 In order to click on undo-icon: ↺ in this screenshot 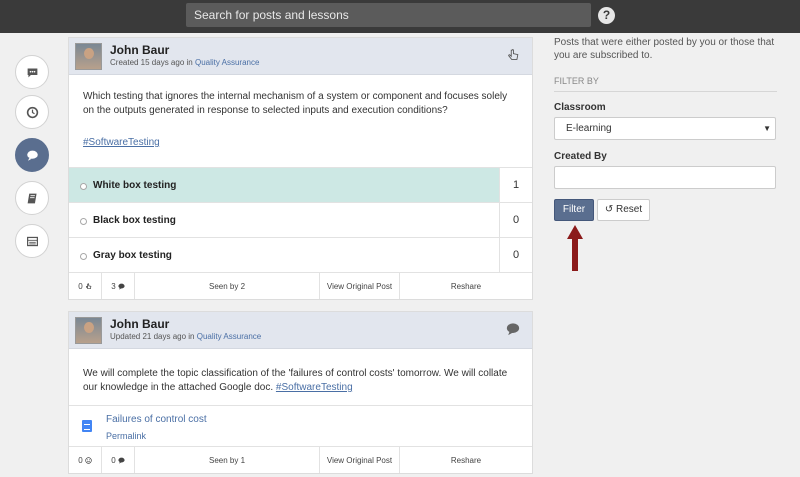, I will do `click(609, 209)`.